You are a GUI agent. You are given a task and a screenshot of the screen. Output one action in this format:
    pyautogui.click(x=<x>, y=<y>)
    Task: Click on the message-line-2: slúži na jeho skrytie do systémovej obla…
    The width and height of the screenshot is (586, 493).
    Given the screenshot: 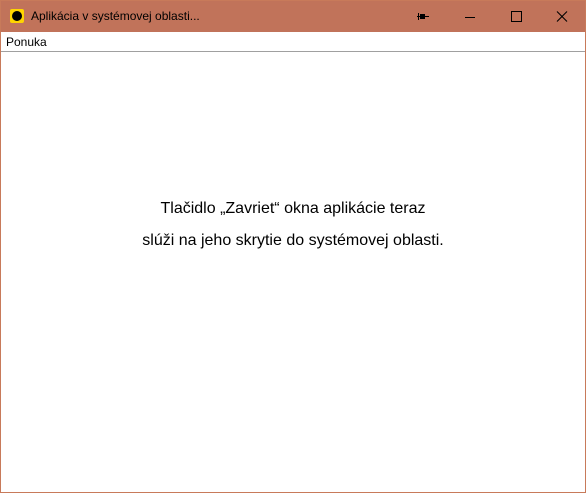 What is the action you would take?
    pyautogui.click(x=293, y=240)
    